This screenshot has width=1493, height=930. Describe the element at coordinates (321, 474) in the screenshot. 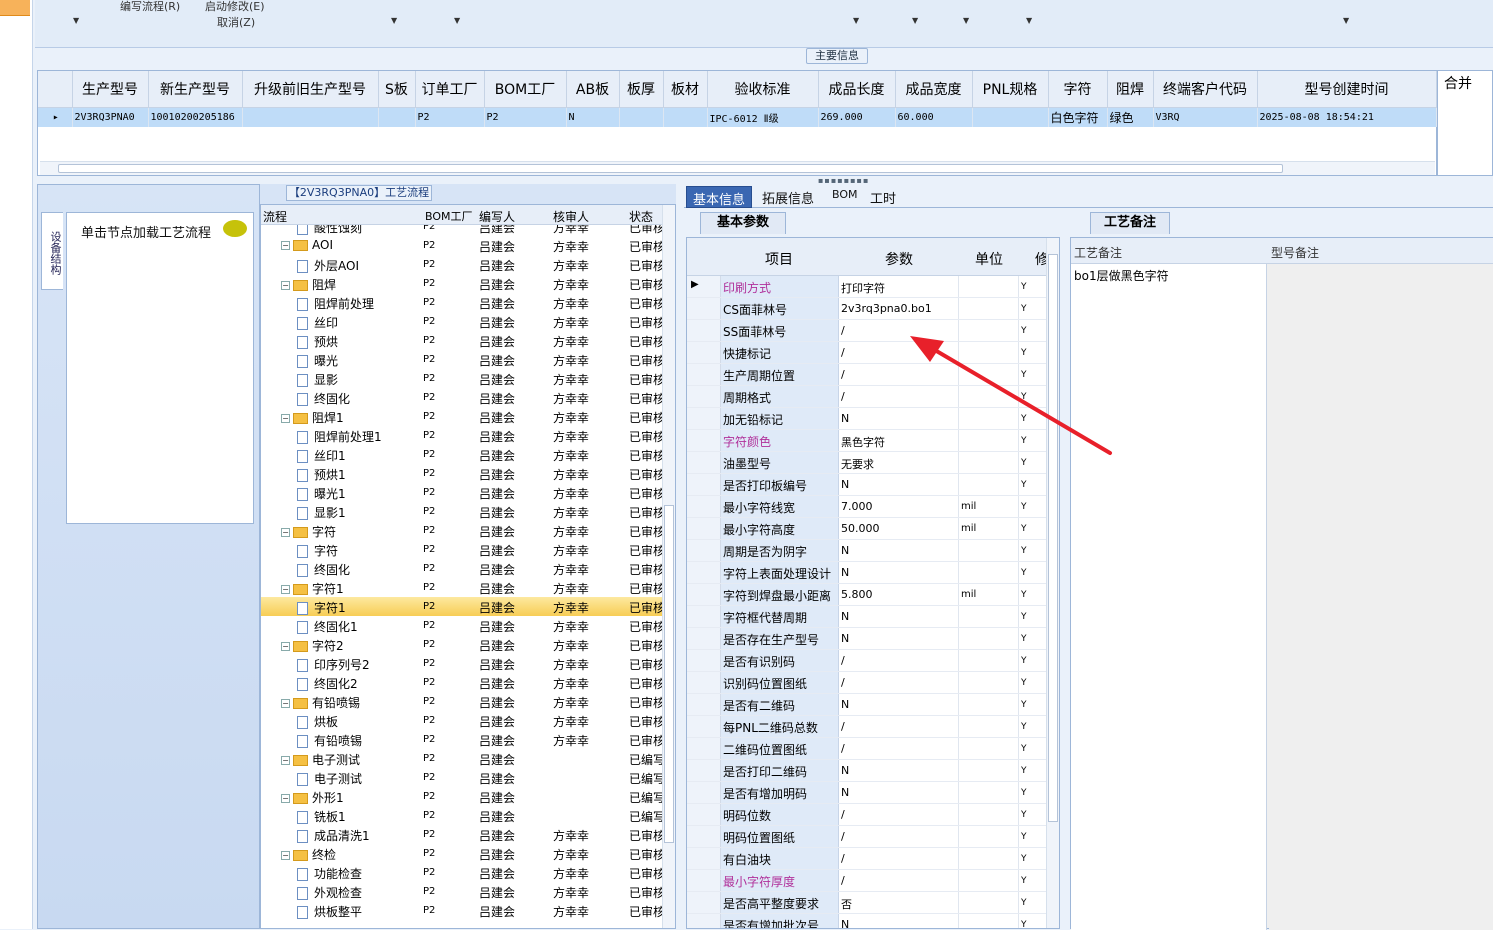

I see `tree-node: 预烘1` at that location.